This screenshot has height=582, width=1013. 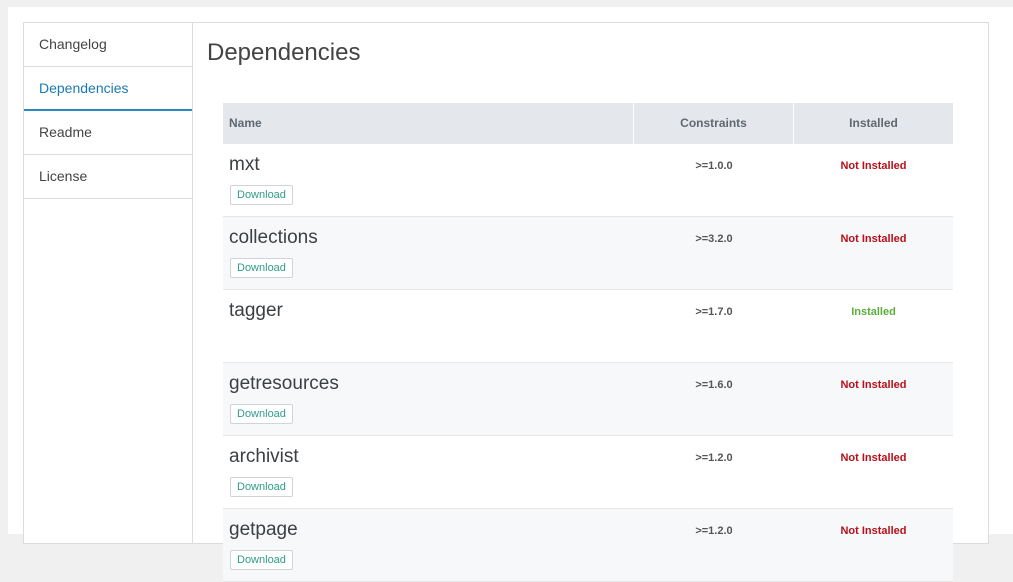 I want to click on package-name: archivist, so click(x=264, y=456).